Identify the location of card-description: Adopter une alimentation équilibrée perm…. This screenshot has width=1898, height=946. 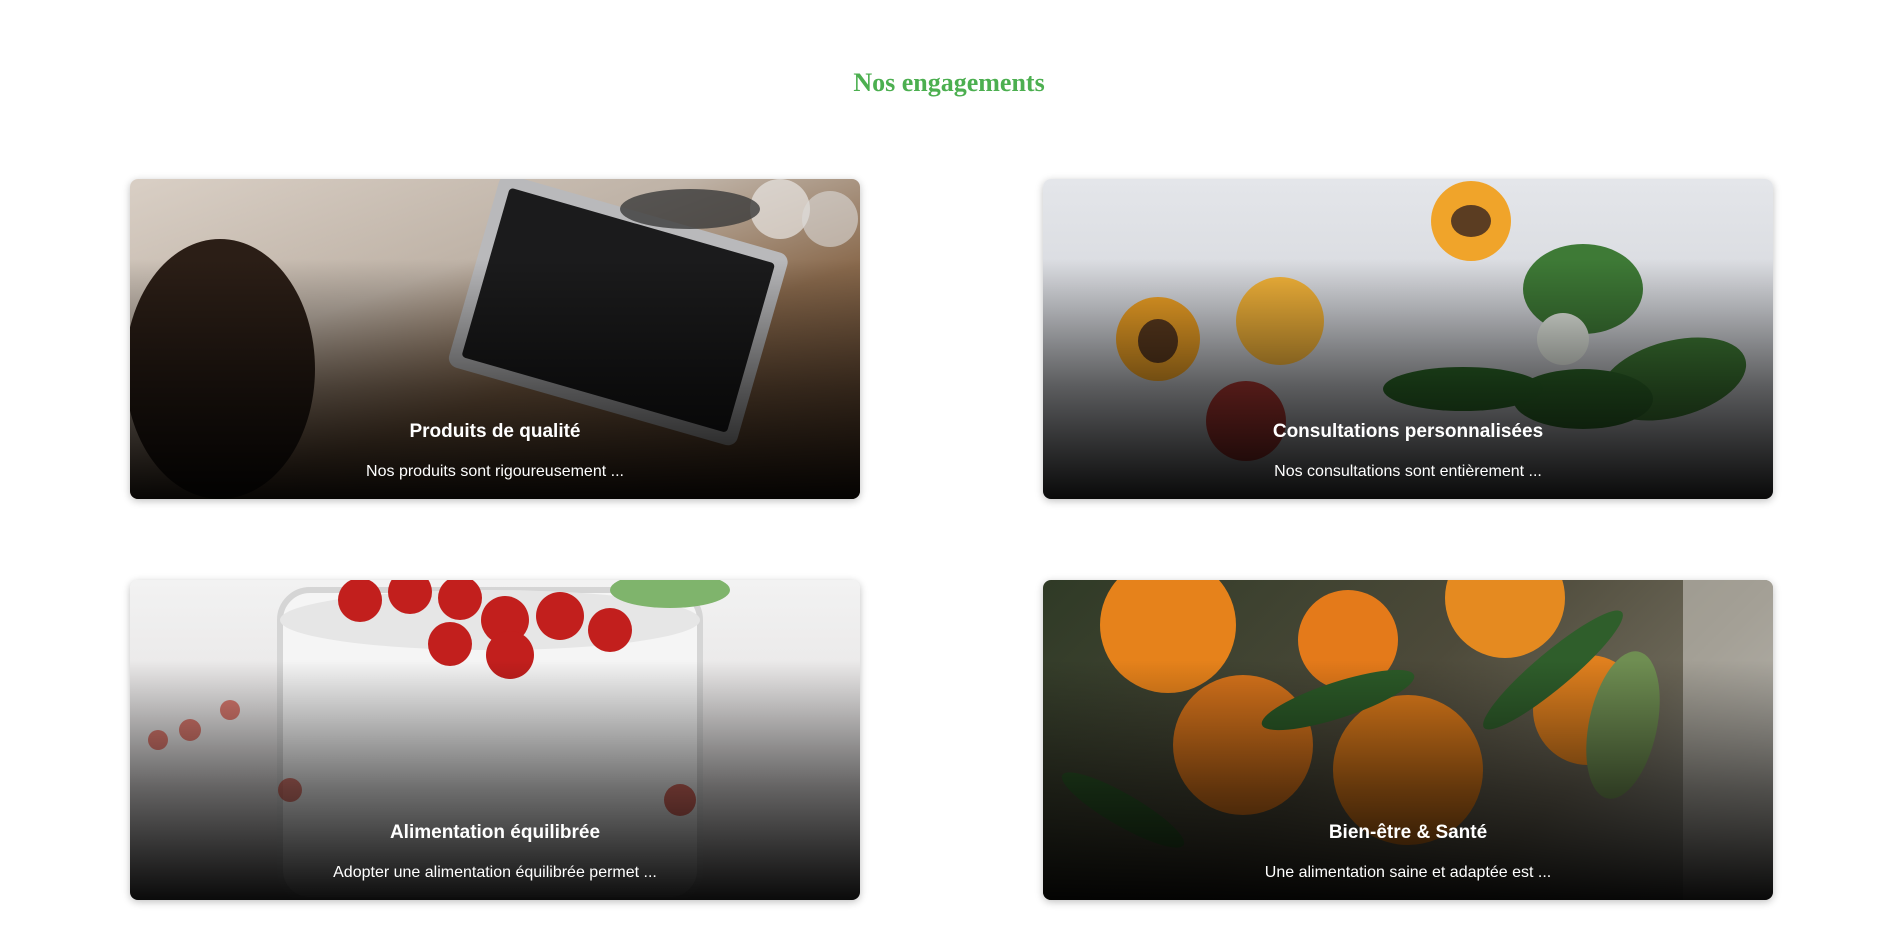
(495, 872).